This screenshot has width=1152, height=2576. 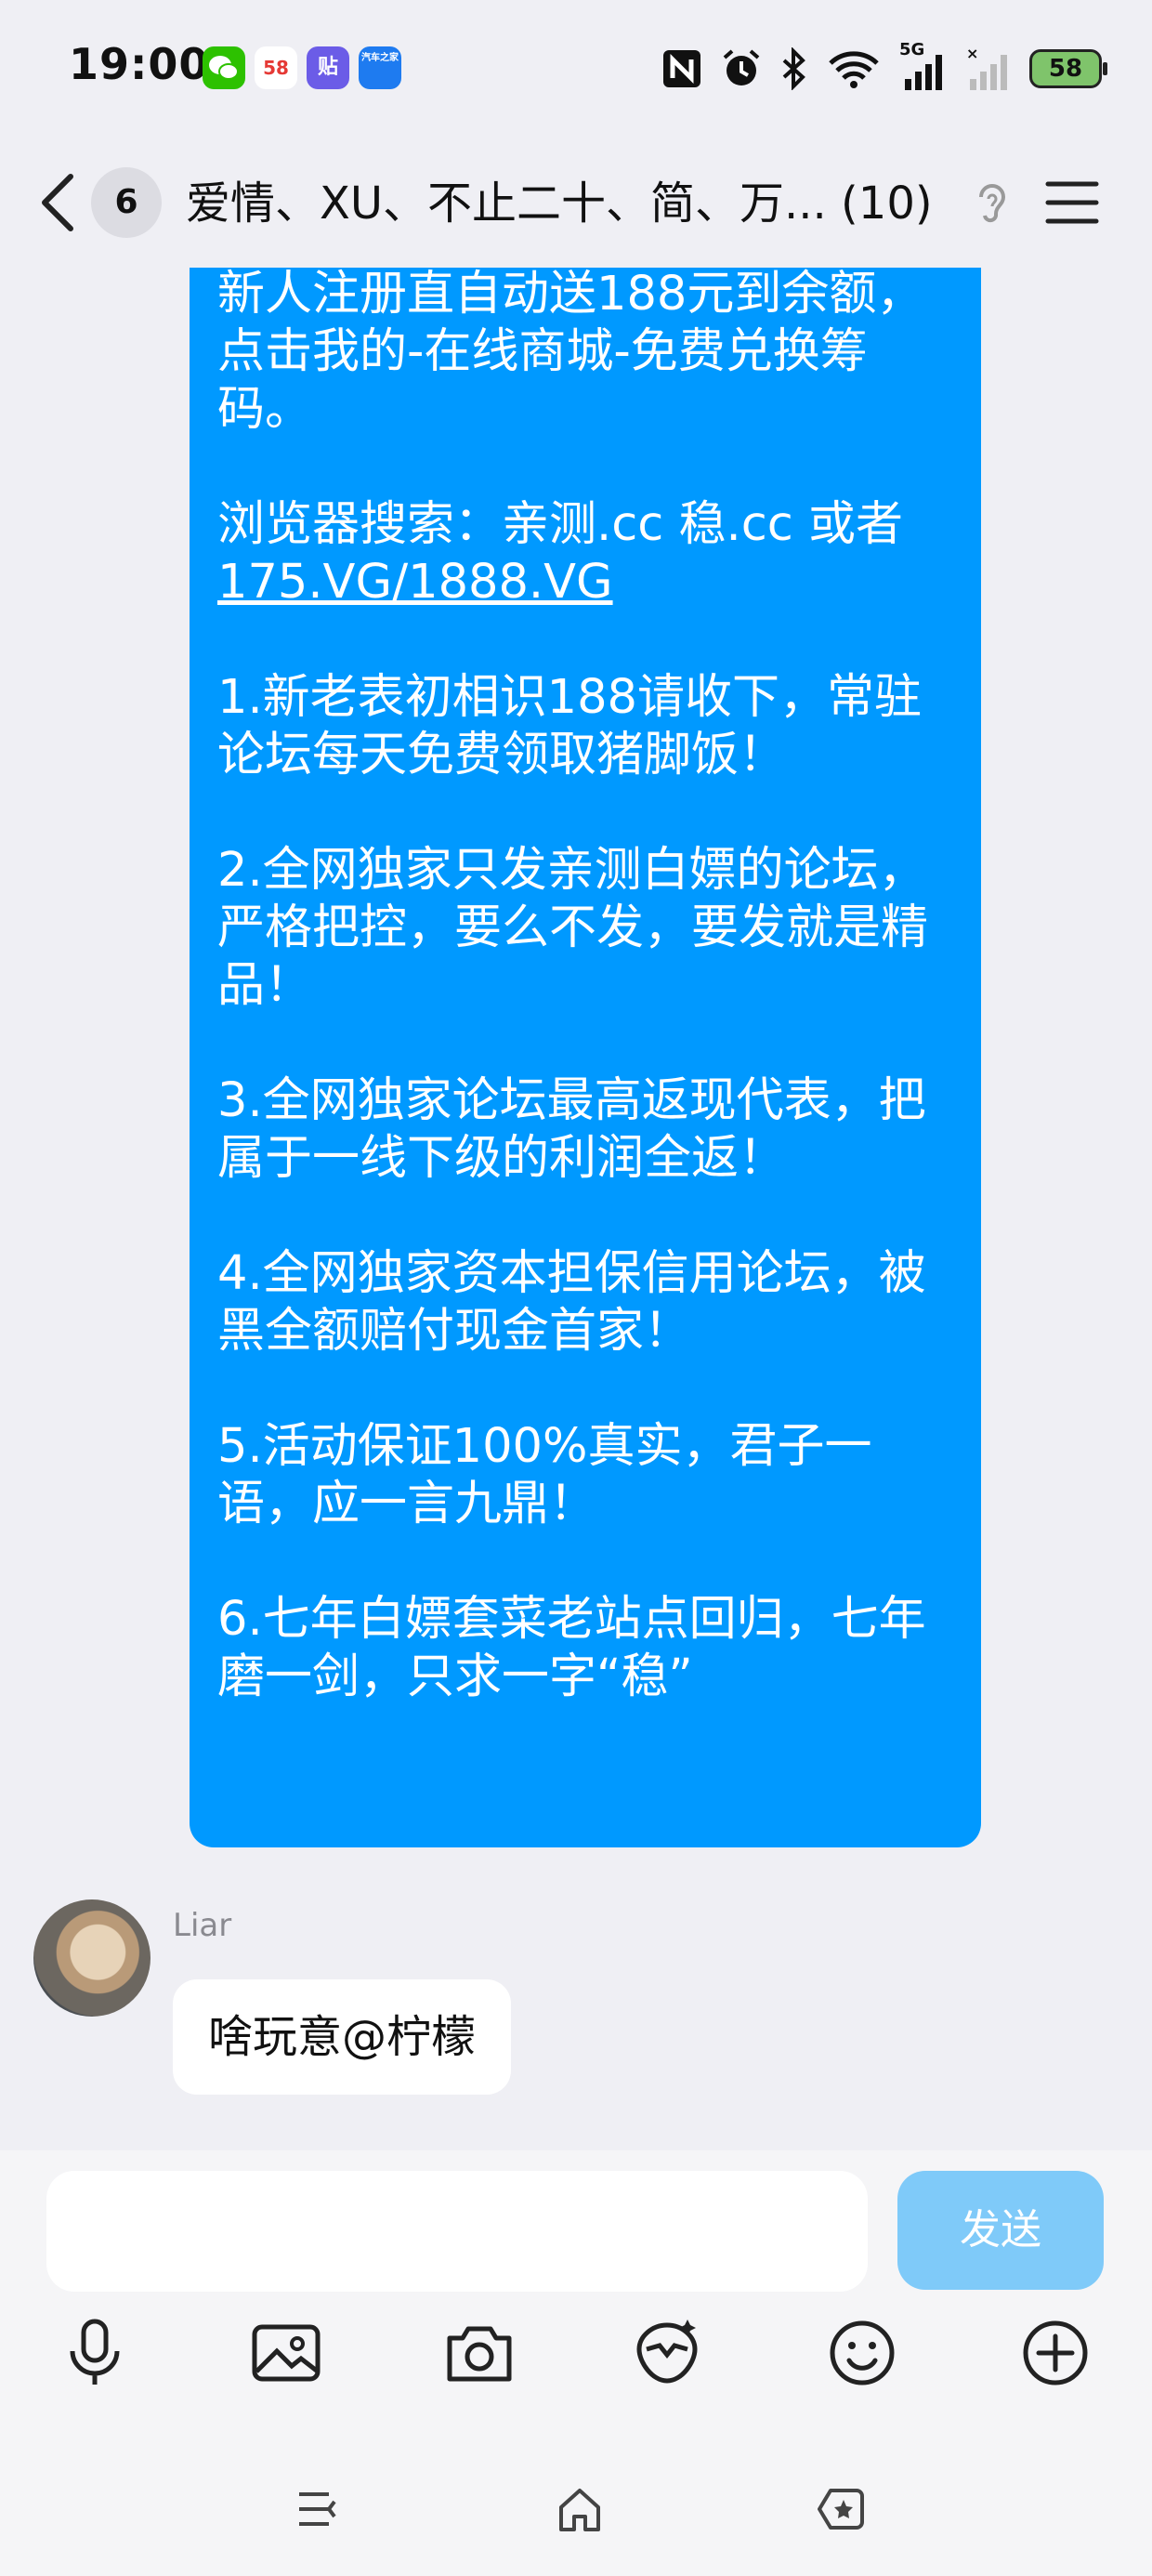 I want to click on message-input, so click(x=457, y=2231).